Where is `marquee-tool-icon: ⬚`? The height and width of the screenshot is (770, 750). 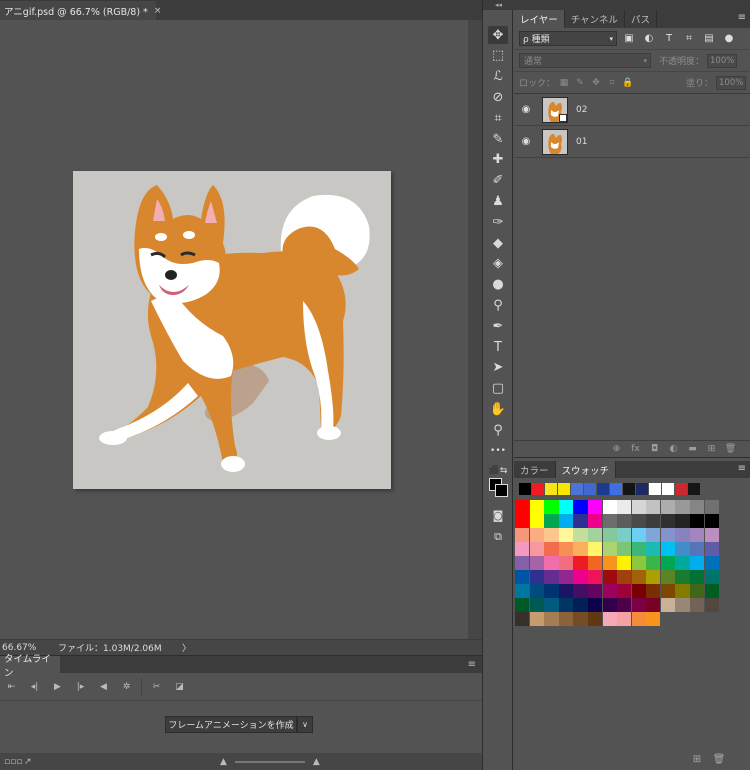 marquee-tool-icon: ⬚ is located at coordinates (498, 56).